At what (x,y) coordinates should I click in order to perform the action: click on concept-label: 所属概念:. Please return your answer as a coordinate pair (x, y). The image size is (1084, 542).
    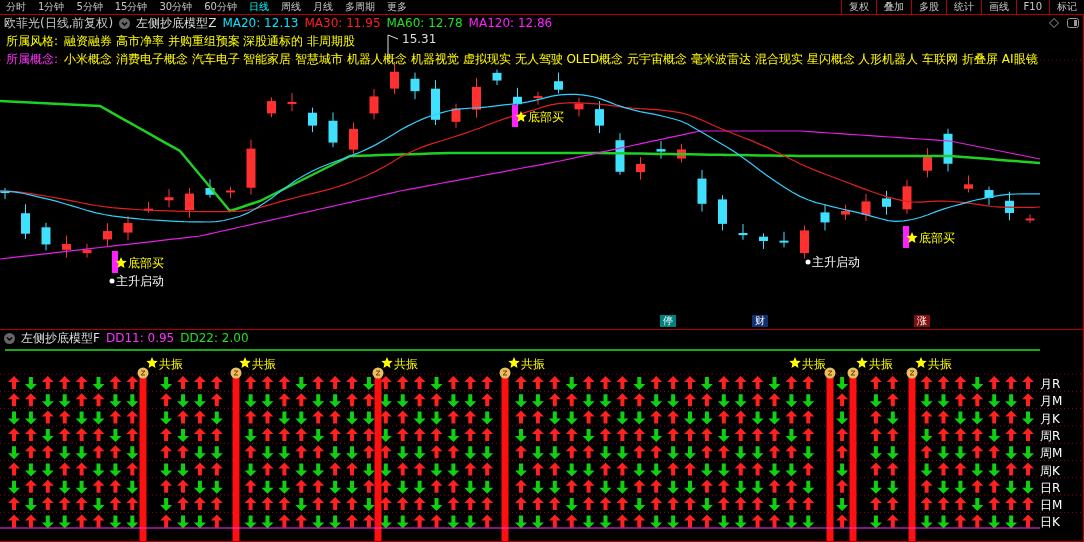
    Looking at the image, I should click on (32, 59).